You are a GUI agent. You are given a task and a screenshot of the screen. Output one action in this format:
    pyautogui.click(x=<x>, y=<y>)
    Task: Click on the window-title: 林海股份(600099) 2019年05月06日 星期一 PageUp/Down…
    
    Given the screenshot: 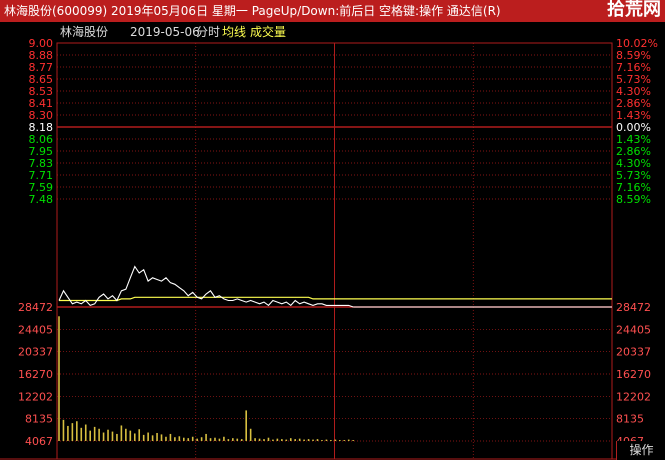 What is the action you would take?
    pyautogui.click(x=252, y=11)
    